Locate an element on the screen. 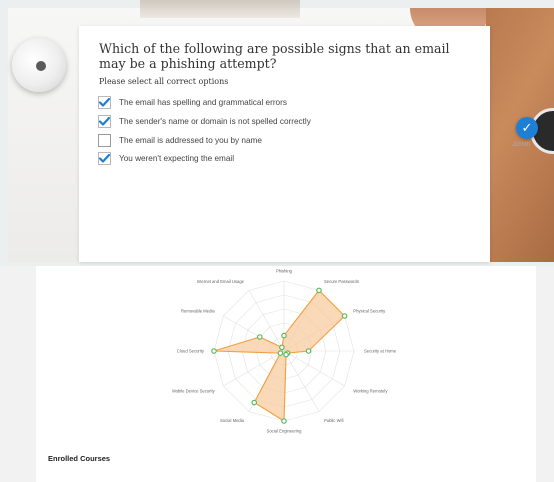 The height and width of the screenshot is (482, 554). radar-axis-label: Working Remotely is located at coordinates (370, 391).